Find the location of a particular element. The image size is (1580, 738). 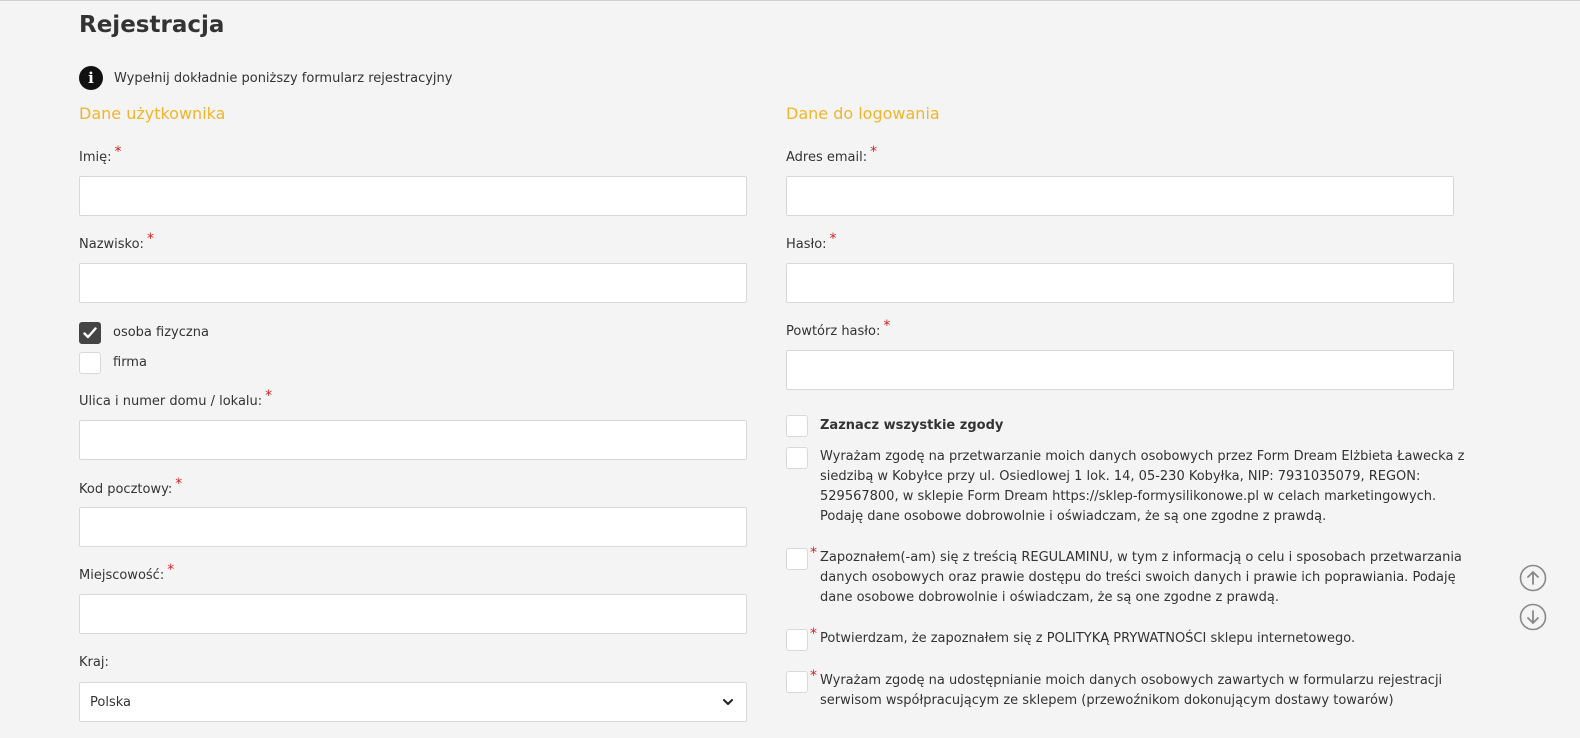

arrow-down-circle-icon is located at coordinates (1533, 617).